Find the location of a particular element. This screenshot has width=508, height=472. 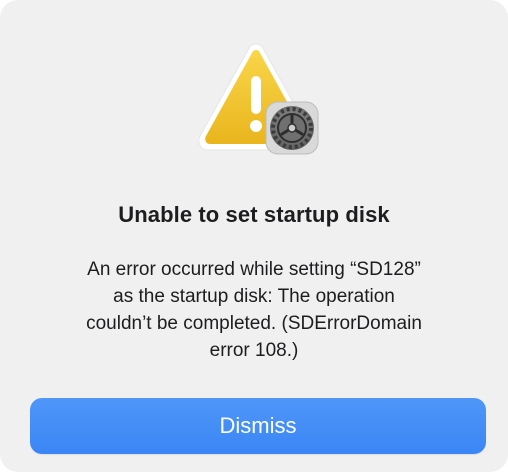

alert-message-line: An error occurred while setting “SD128” is located at coordinates (254, 269).